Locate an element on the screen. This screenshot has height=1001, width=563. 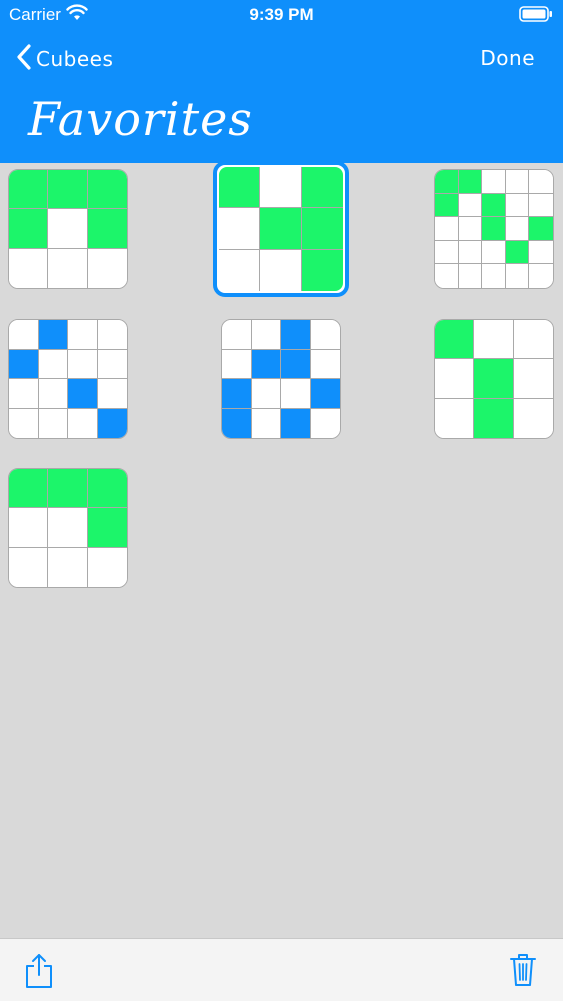
back-button: Cubees is located at coordinates (64, 59).